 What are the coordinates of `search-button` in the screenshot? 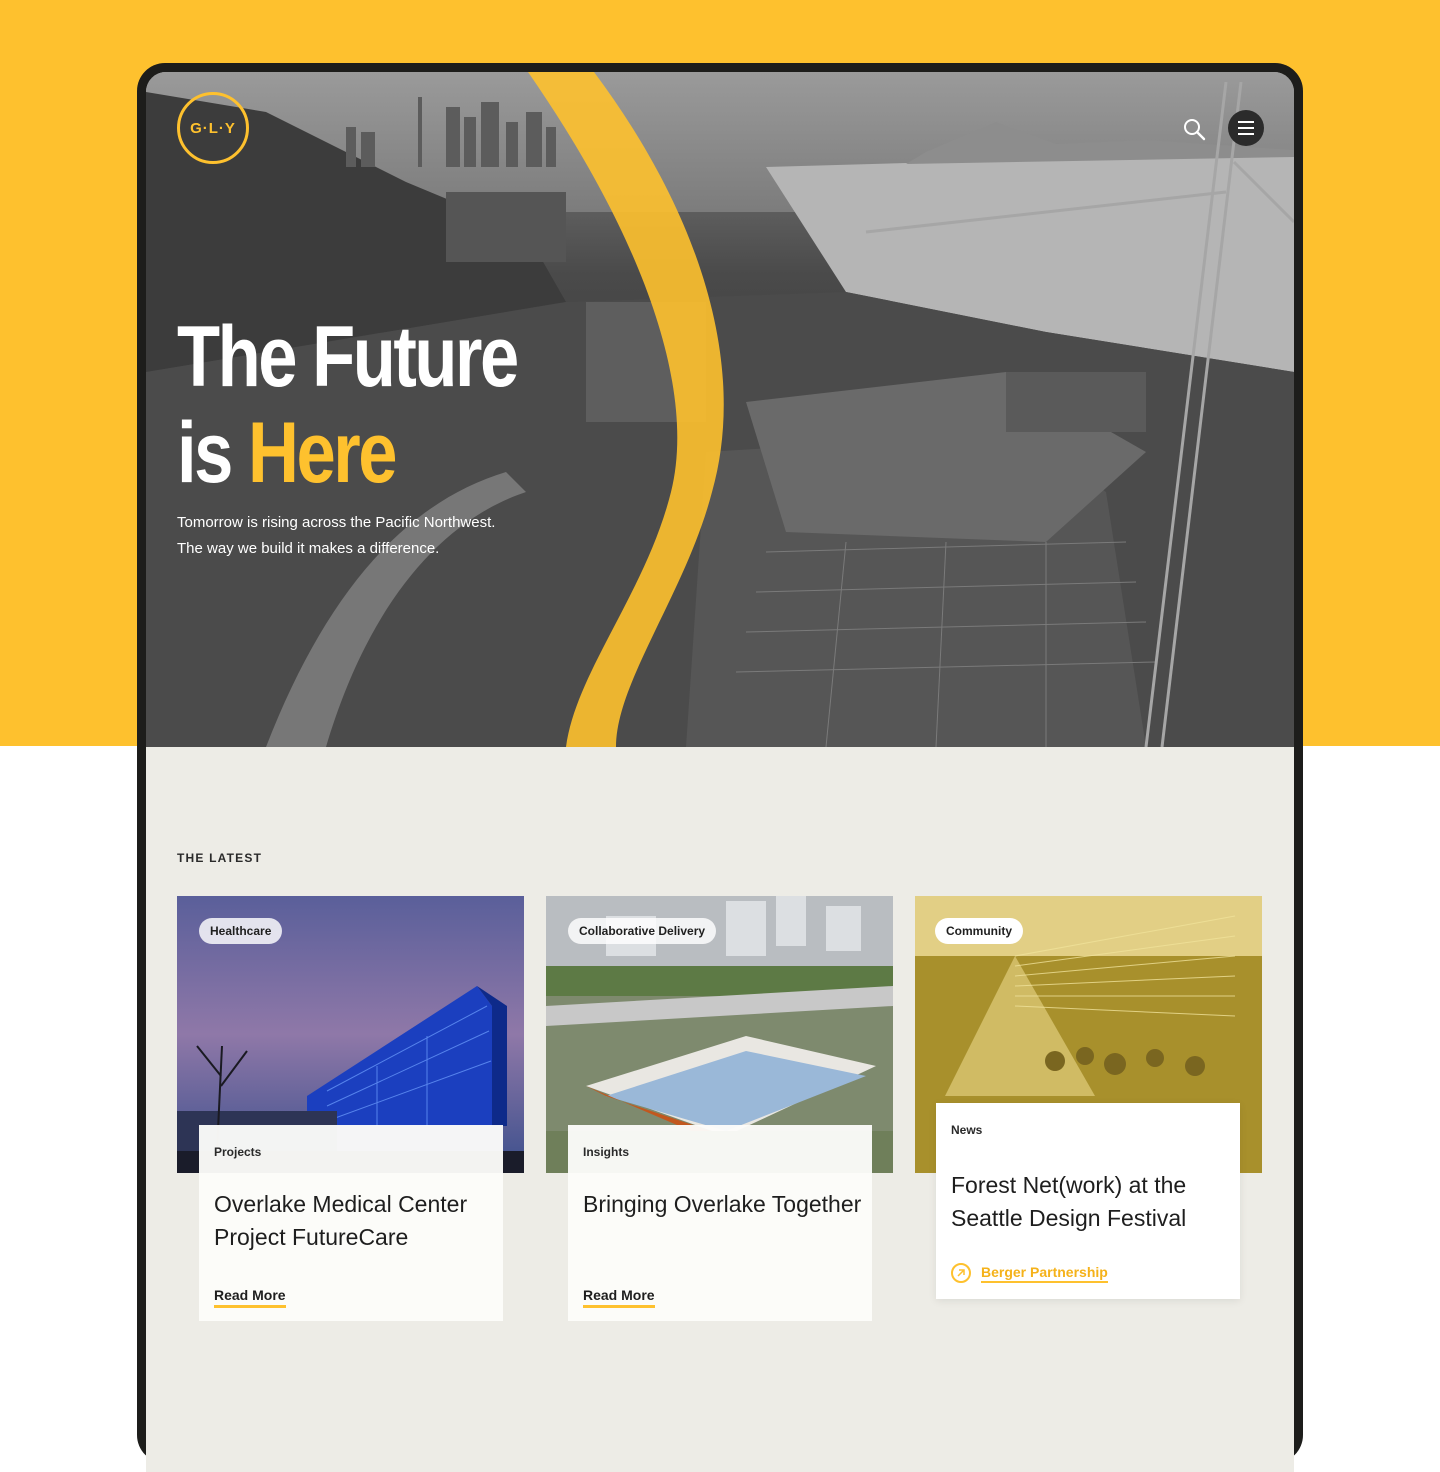 It's located at (1195, 130).